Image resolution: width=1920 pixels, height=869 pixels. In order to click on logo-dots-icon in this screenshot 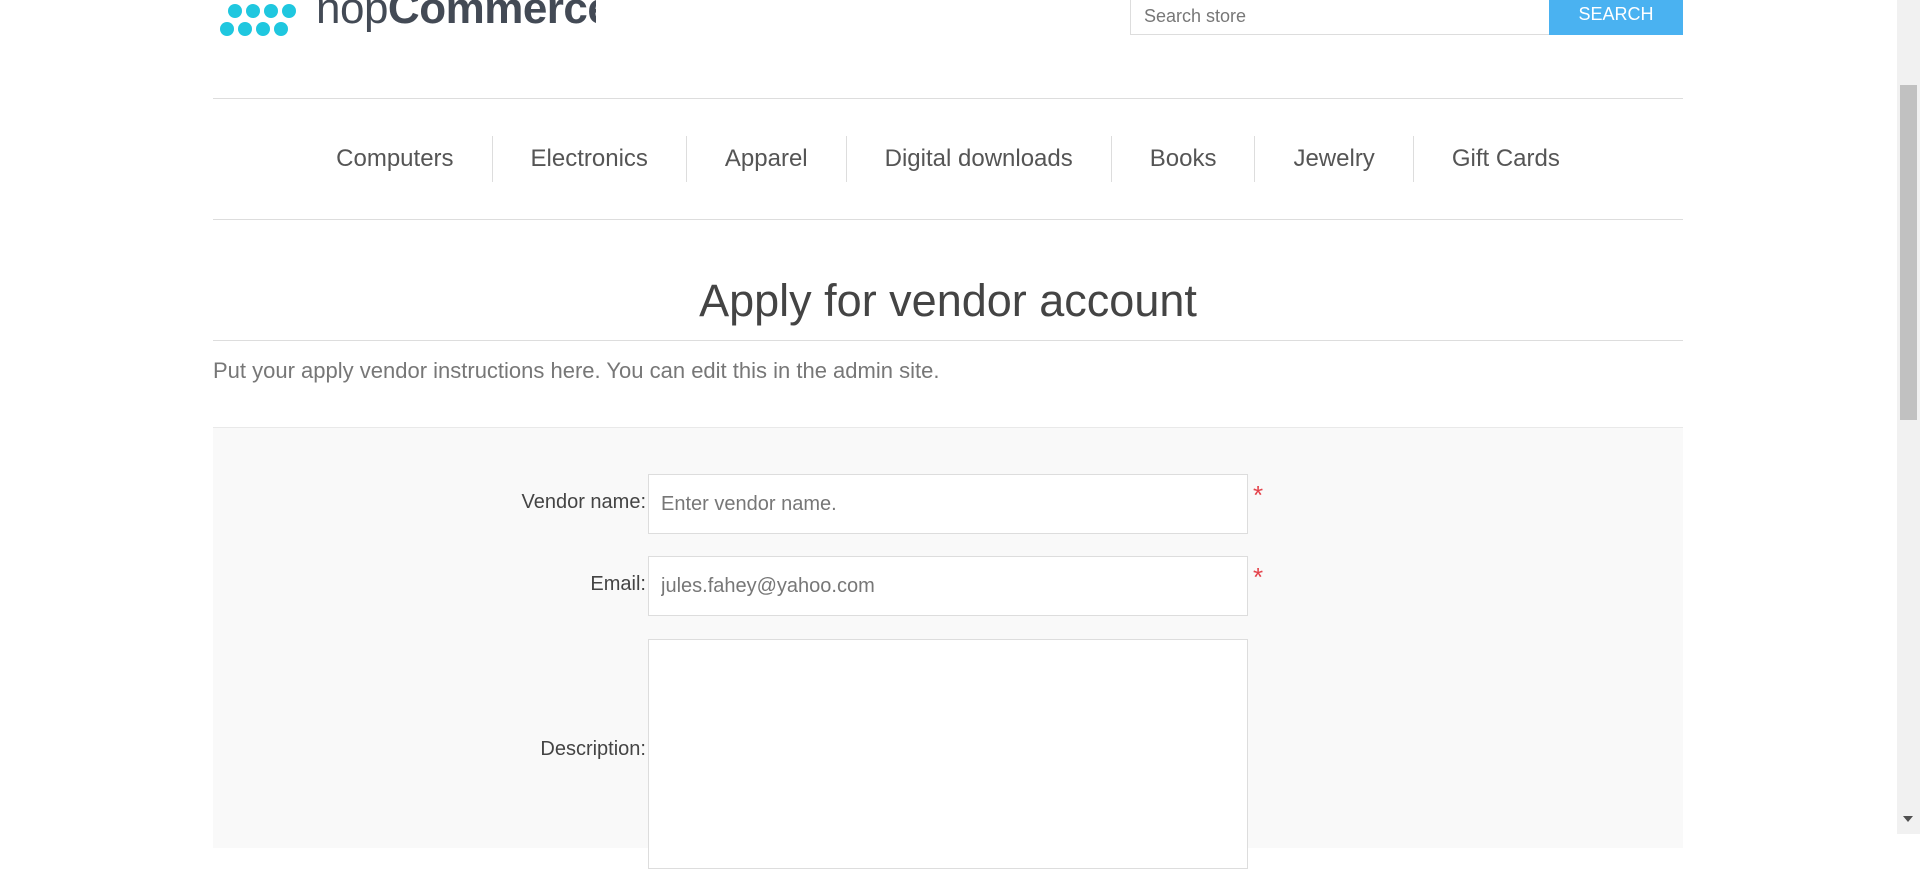, I will do `click(258, 20)`.